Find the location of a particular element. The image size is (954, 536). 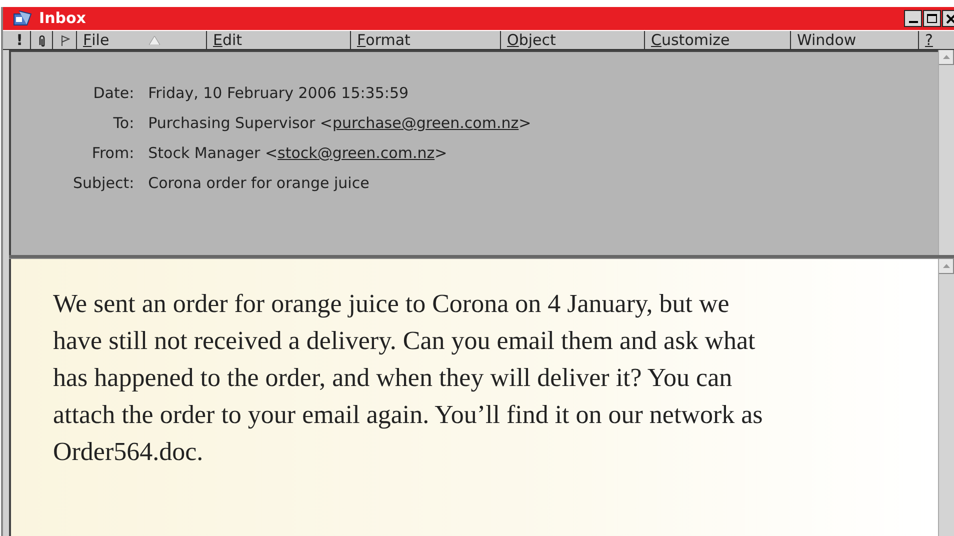

field-label: From: is located at coordinates (112, 153).